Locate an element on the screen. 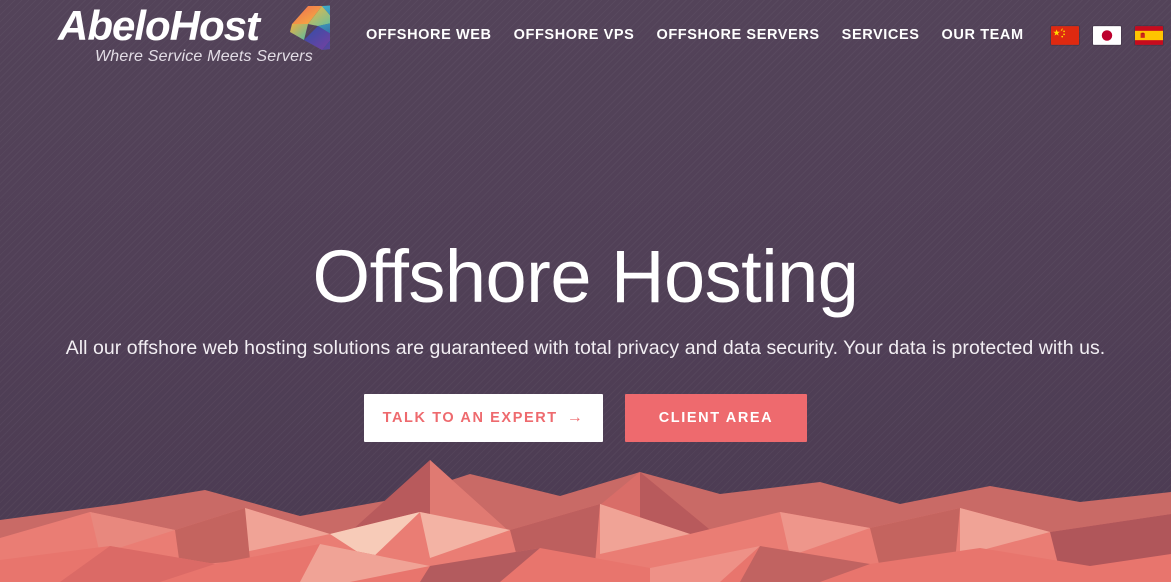 The image size is (1171, 582). logo-graphic: AbeloHost Where Service Meets Servers is located at coordinates (193, 33).